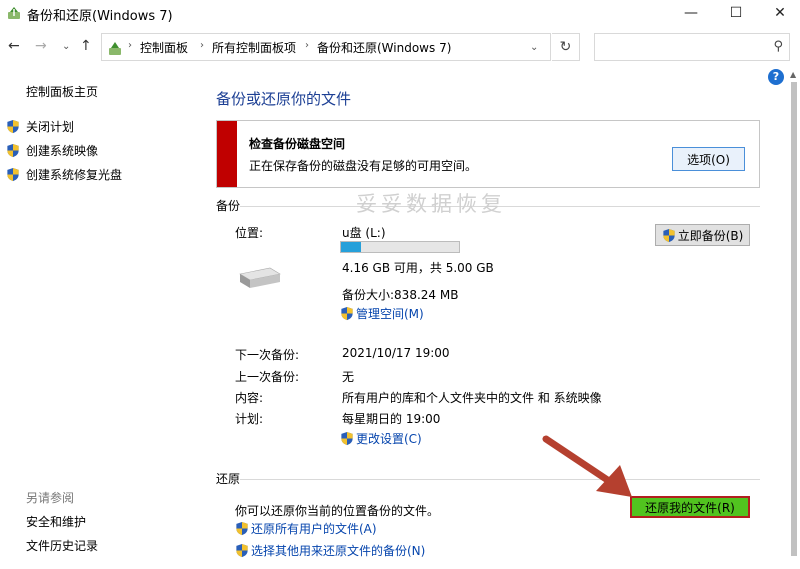  What do you see at coordinates (260, 277) in the screenshot?
I see `usb-drive-icon` at bounding box center [260, 277].